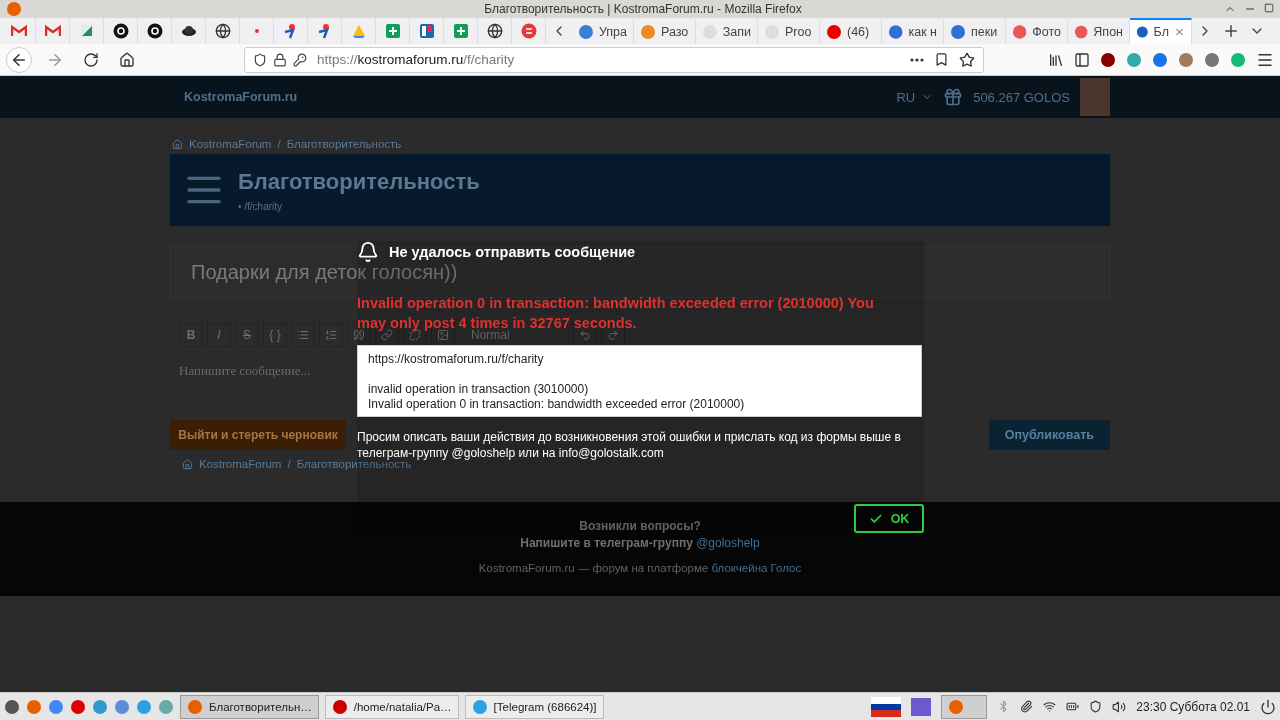  What do you see at coordinates (1161, 31) in the screenshot?
I see `browser-tab: Бл` at bounding box center [1161, 31].